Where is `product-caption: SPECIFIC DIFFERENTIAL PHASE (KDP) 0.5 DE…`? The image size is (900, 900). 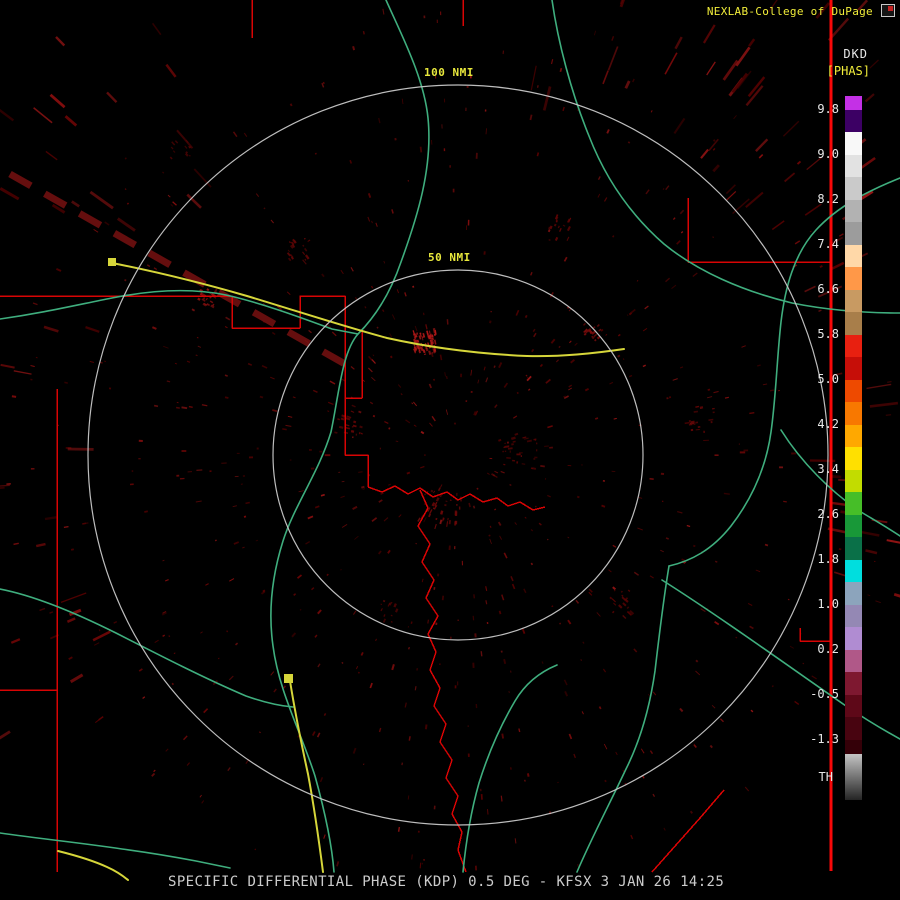
product-caption: SPECIFIC DIFFERENTIAL PHASE (KDP) 0.5 DE… is located at coordinates (446, 882).